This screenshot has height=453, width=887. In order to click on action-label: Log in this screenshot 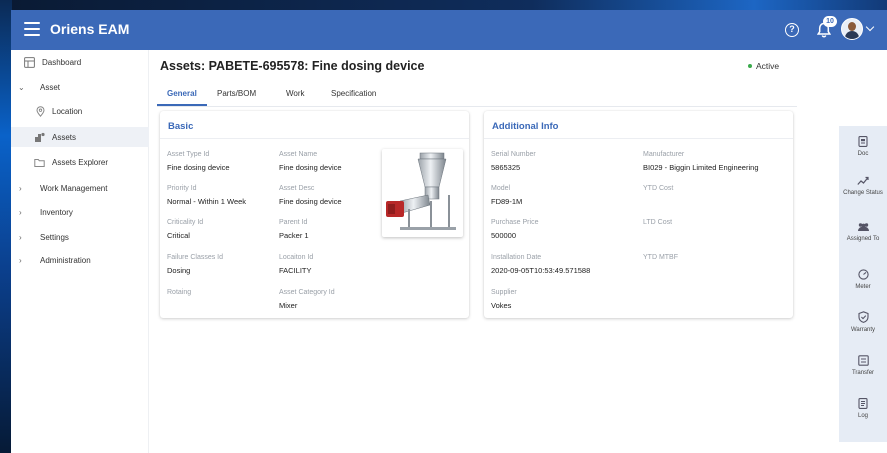, I will do `click(862, 416)`.